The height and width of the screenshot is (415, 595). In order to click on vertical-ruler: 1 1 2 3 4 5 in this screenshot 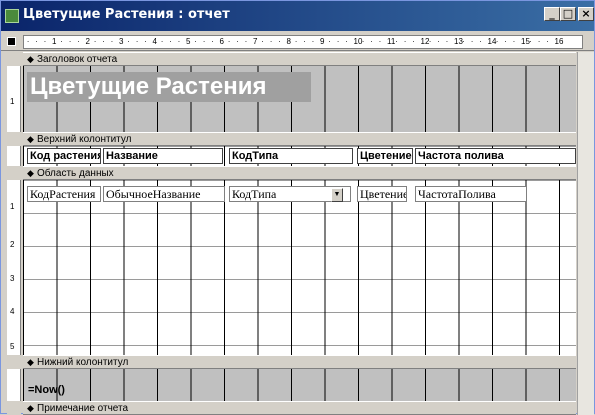, I will do `click(14, 233)`.